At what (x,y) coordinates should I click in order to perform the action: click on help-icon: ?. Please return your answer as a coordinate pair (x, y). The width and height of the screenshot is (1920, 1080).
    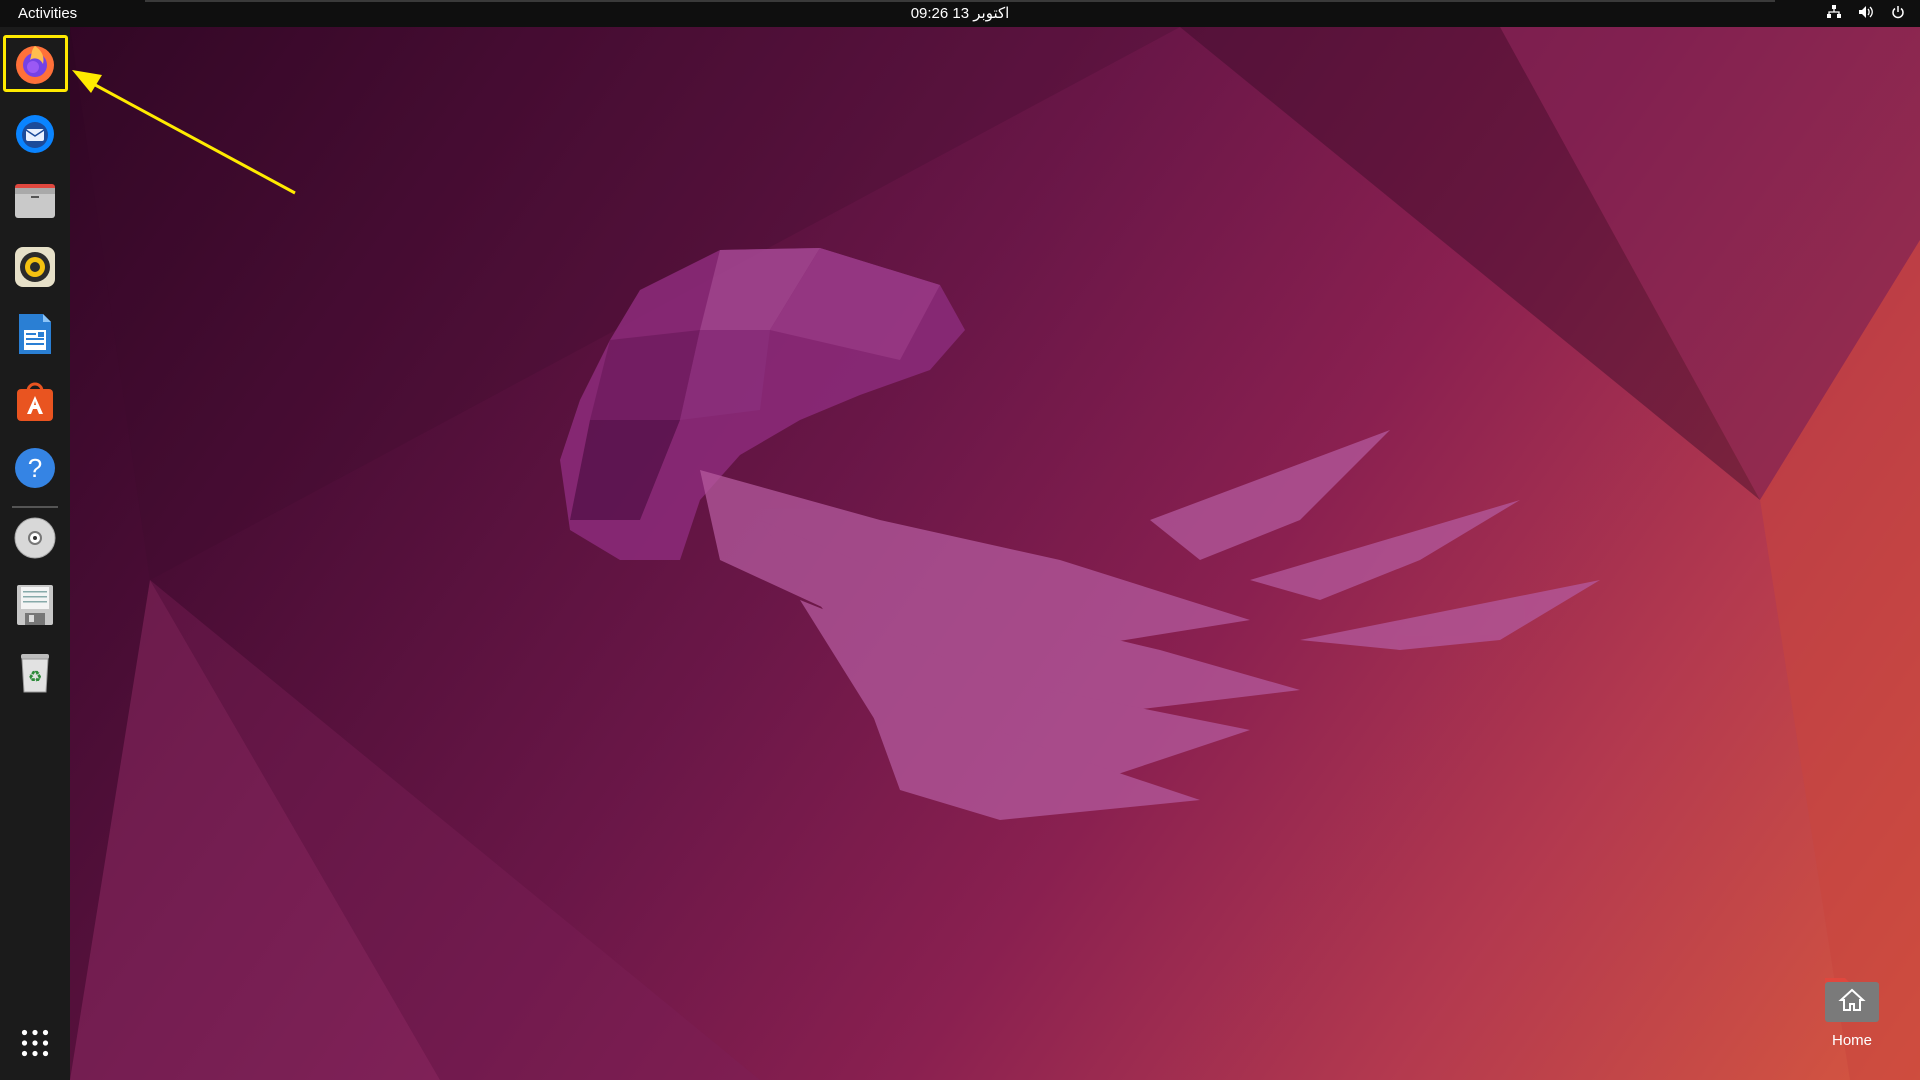
    Looking at the image, I should click on (35, 468).